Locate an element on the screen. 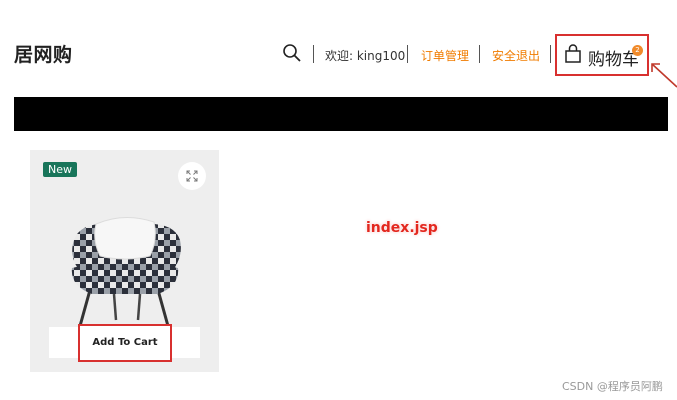 The width and height of the screenshot is (677, 400). annotation-label: index.jsp is located at coordinates (402, 228).